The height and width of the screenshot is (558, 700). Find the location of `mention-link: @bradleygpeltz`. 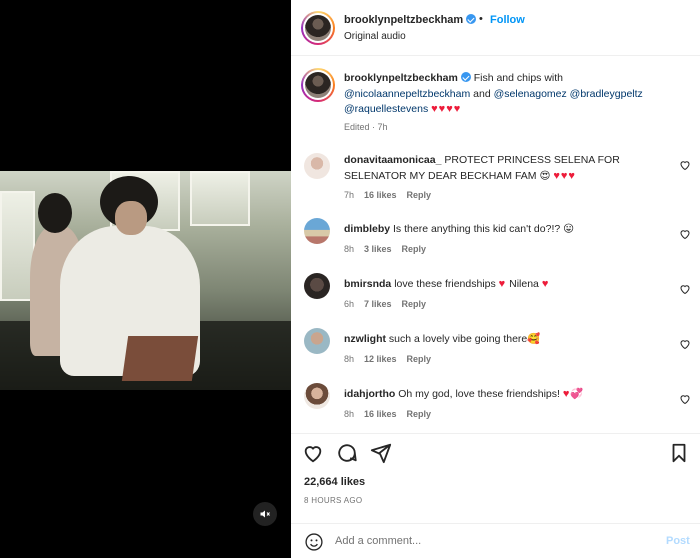

mention-link: @bradleygpeltz is located at coordinates (606, 94).